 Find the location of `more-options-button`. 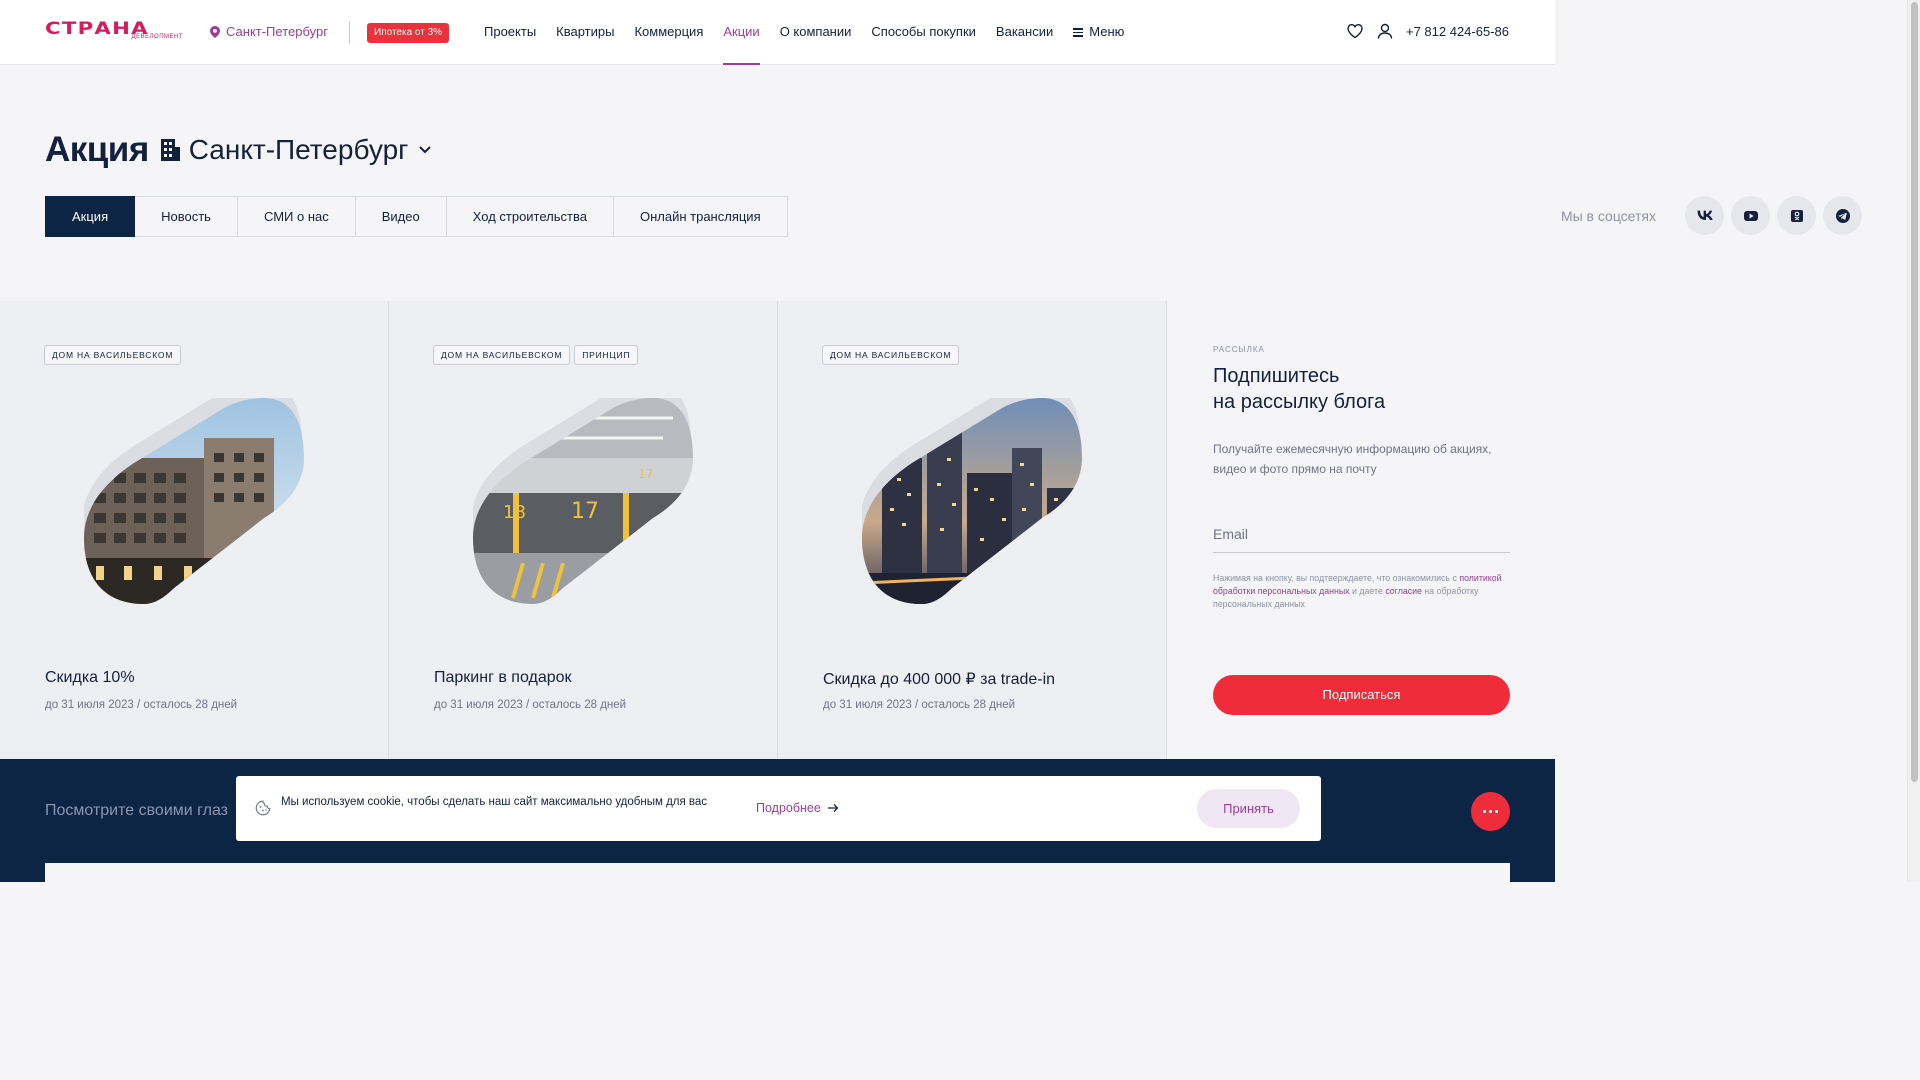

more-options-button is located at coordinates (1490, 811).